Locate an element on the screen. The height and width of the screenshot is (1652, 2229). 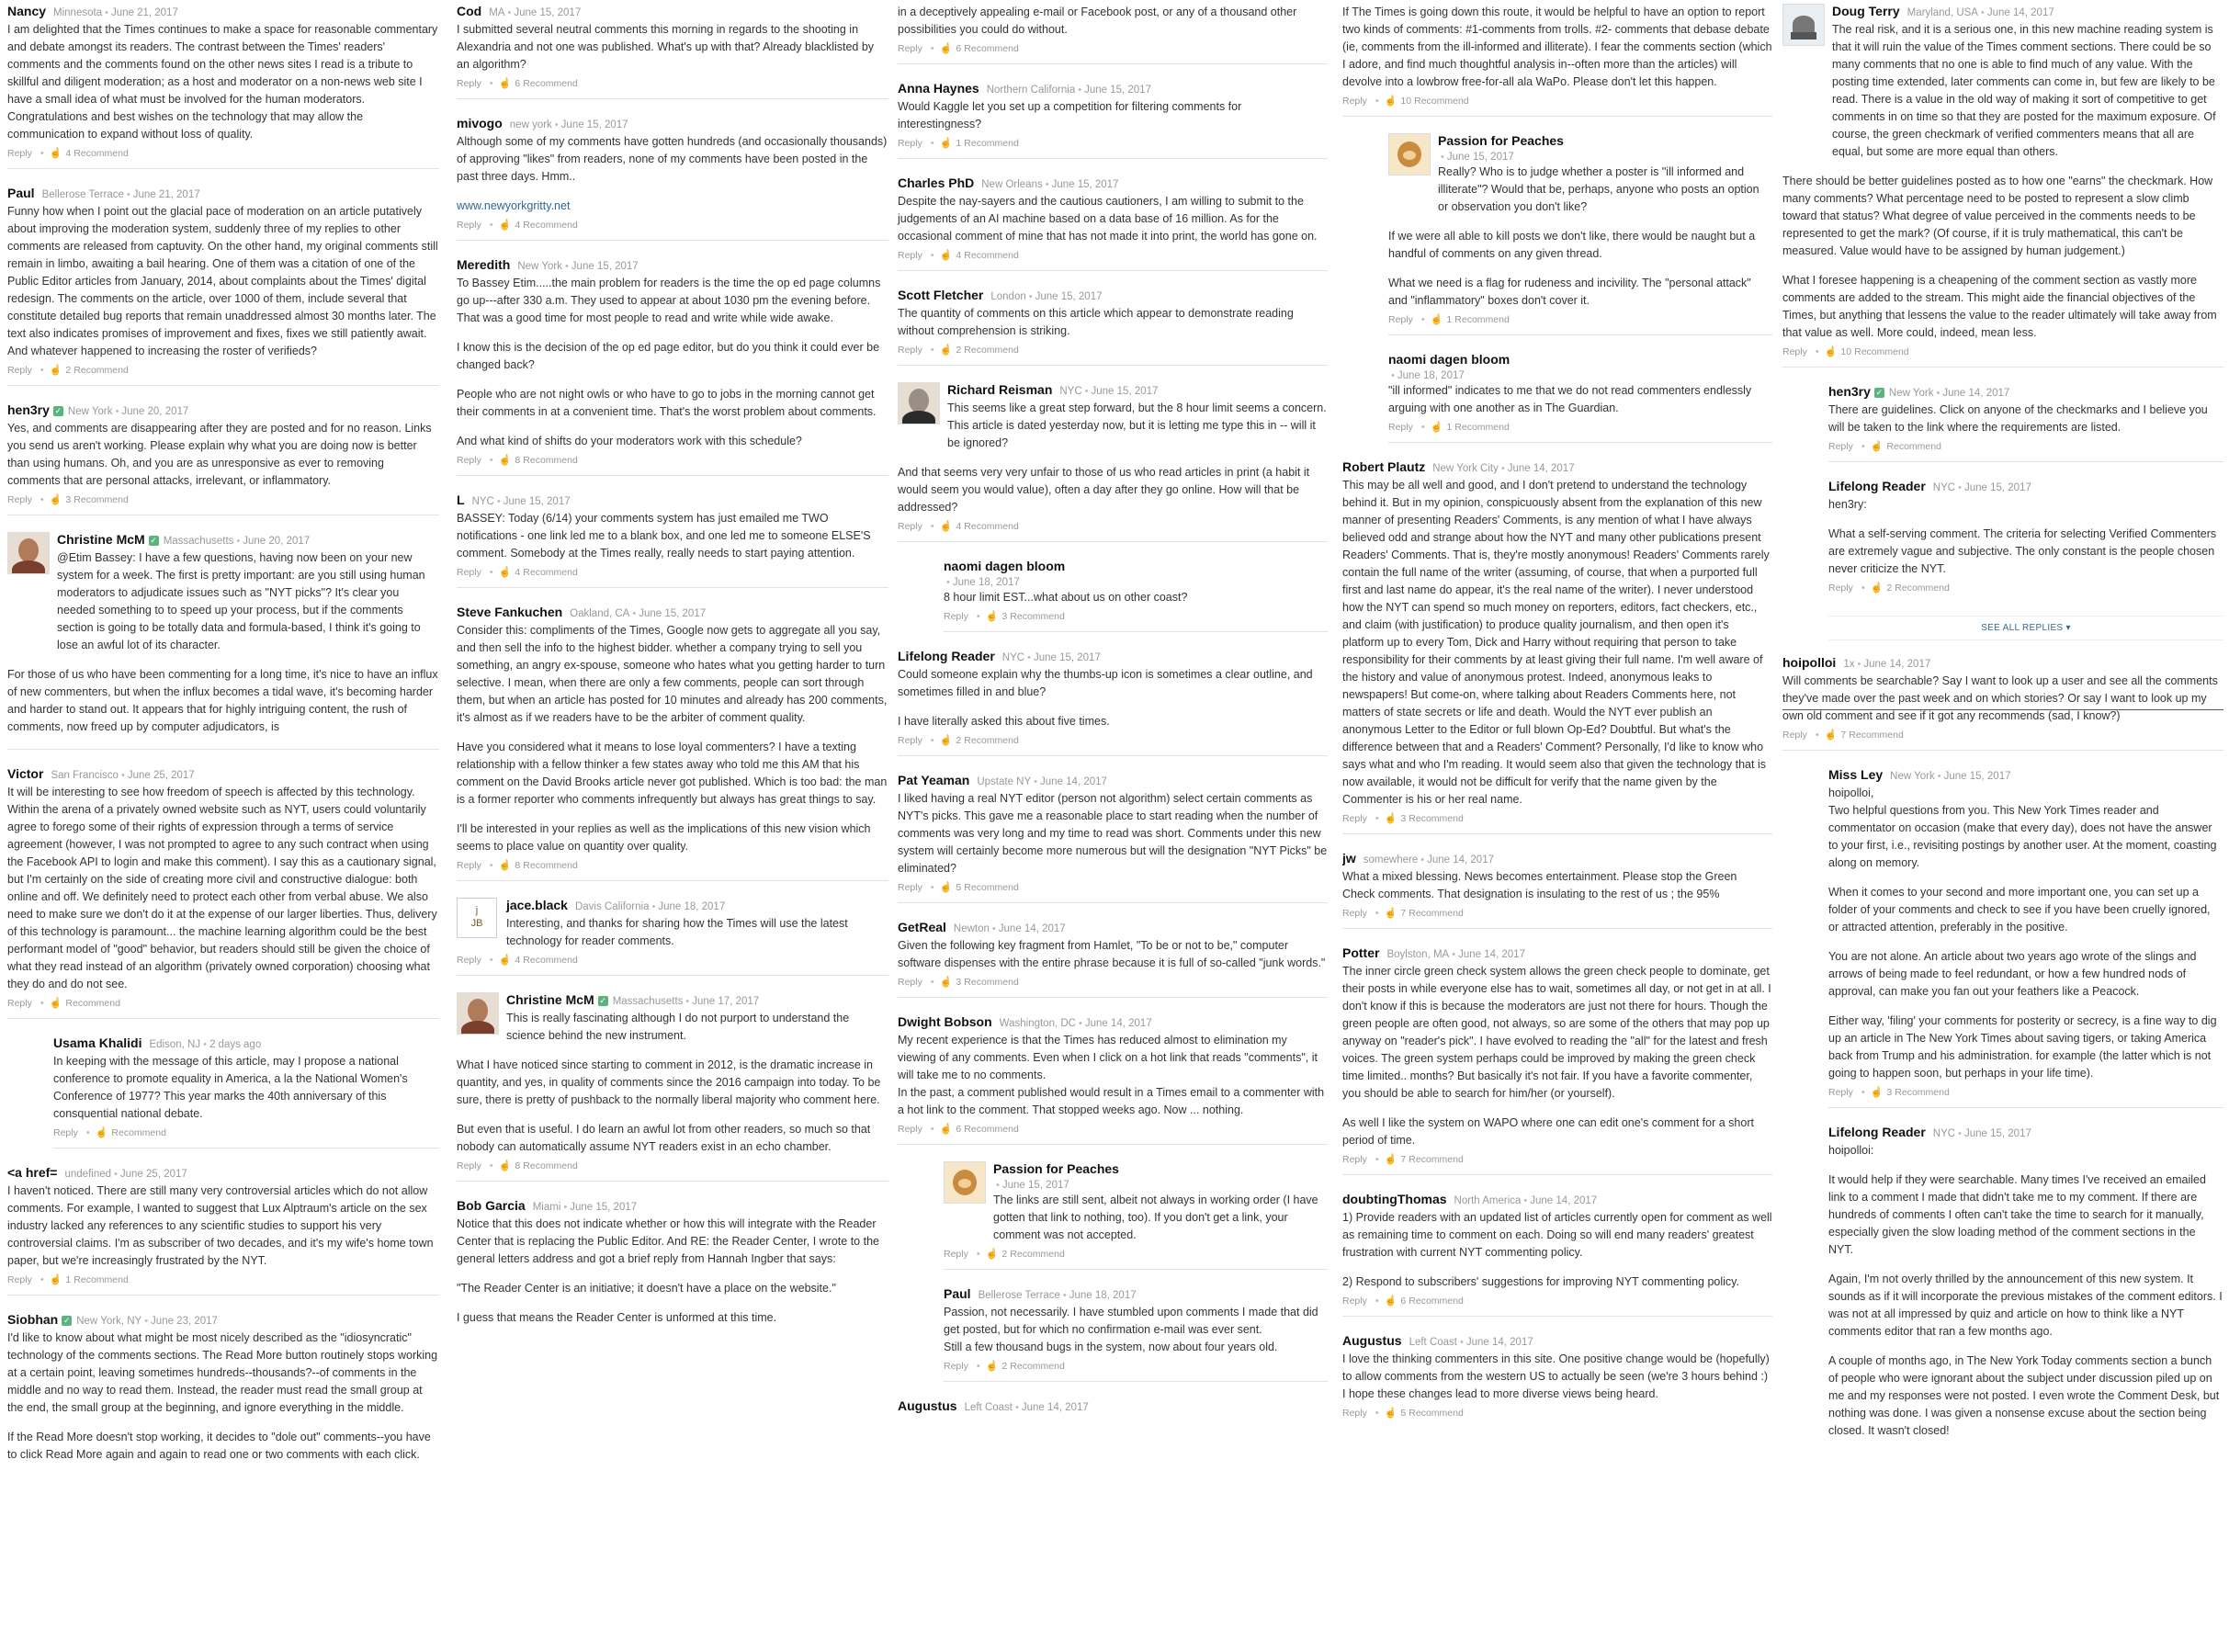
commenter-name: Bob Garcia is located at coordinates (492, 1205).